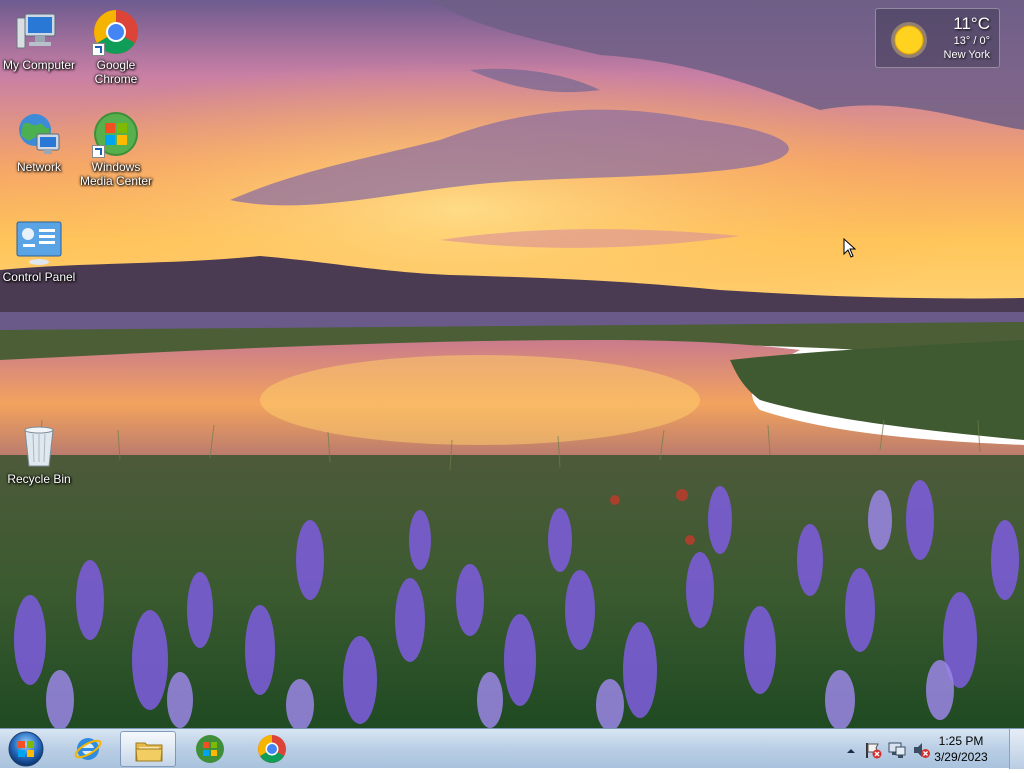 This screenshot has height=773, width=1024. I want to click on taskbar-google-chrome, so click(272, 749).